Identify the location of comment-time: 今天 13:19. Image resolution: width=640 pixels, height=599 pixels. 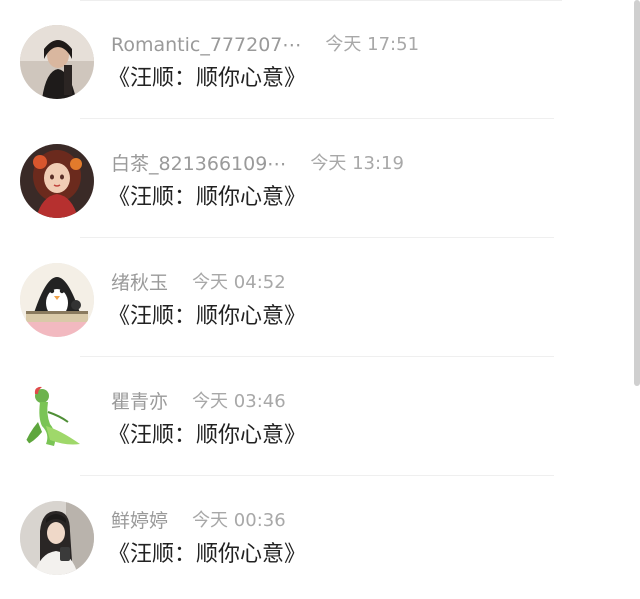
(357, 163).